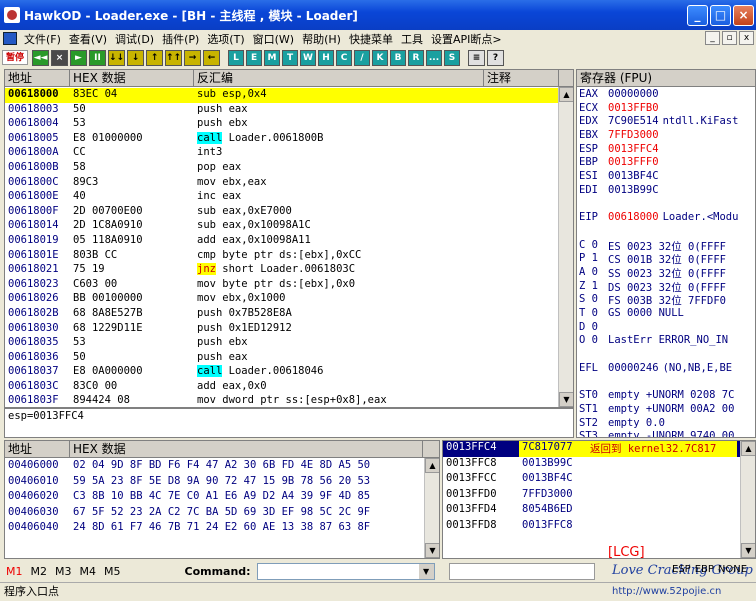  I want to click on toolbar-button-8: →, so click(193, 57).